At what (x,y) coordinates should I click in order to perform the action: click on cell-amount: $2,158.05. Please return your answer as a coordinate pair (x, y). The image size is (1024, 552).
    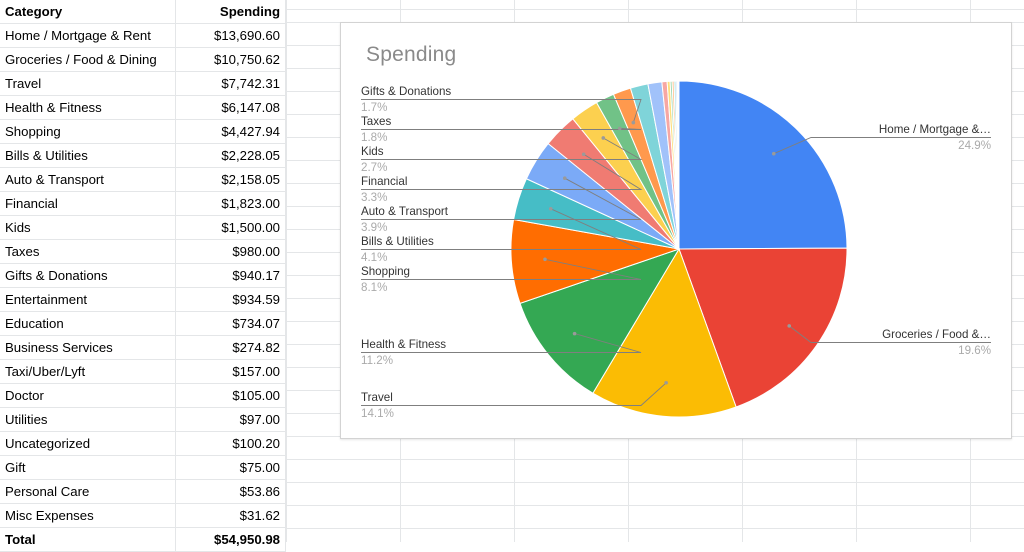
    Looking at the image, I should click on (231, 179).